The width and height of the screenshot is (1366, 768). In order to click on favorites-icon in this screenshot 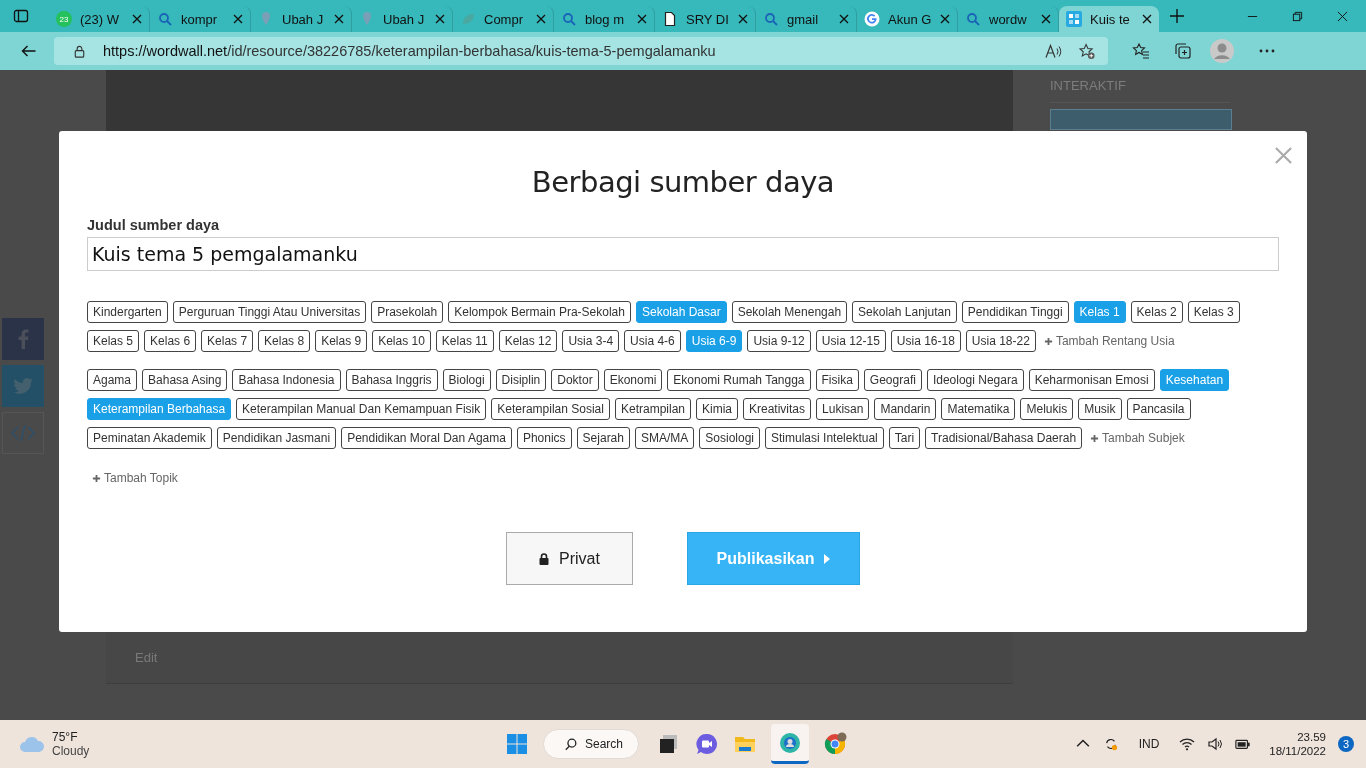, I will do `click(1141, 51)`.